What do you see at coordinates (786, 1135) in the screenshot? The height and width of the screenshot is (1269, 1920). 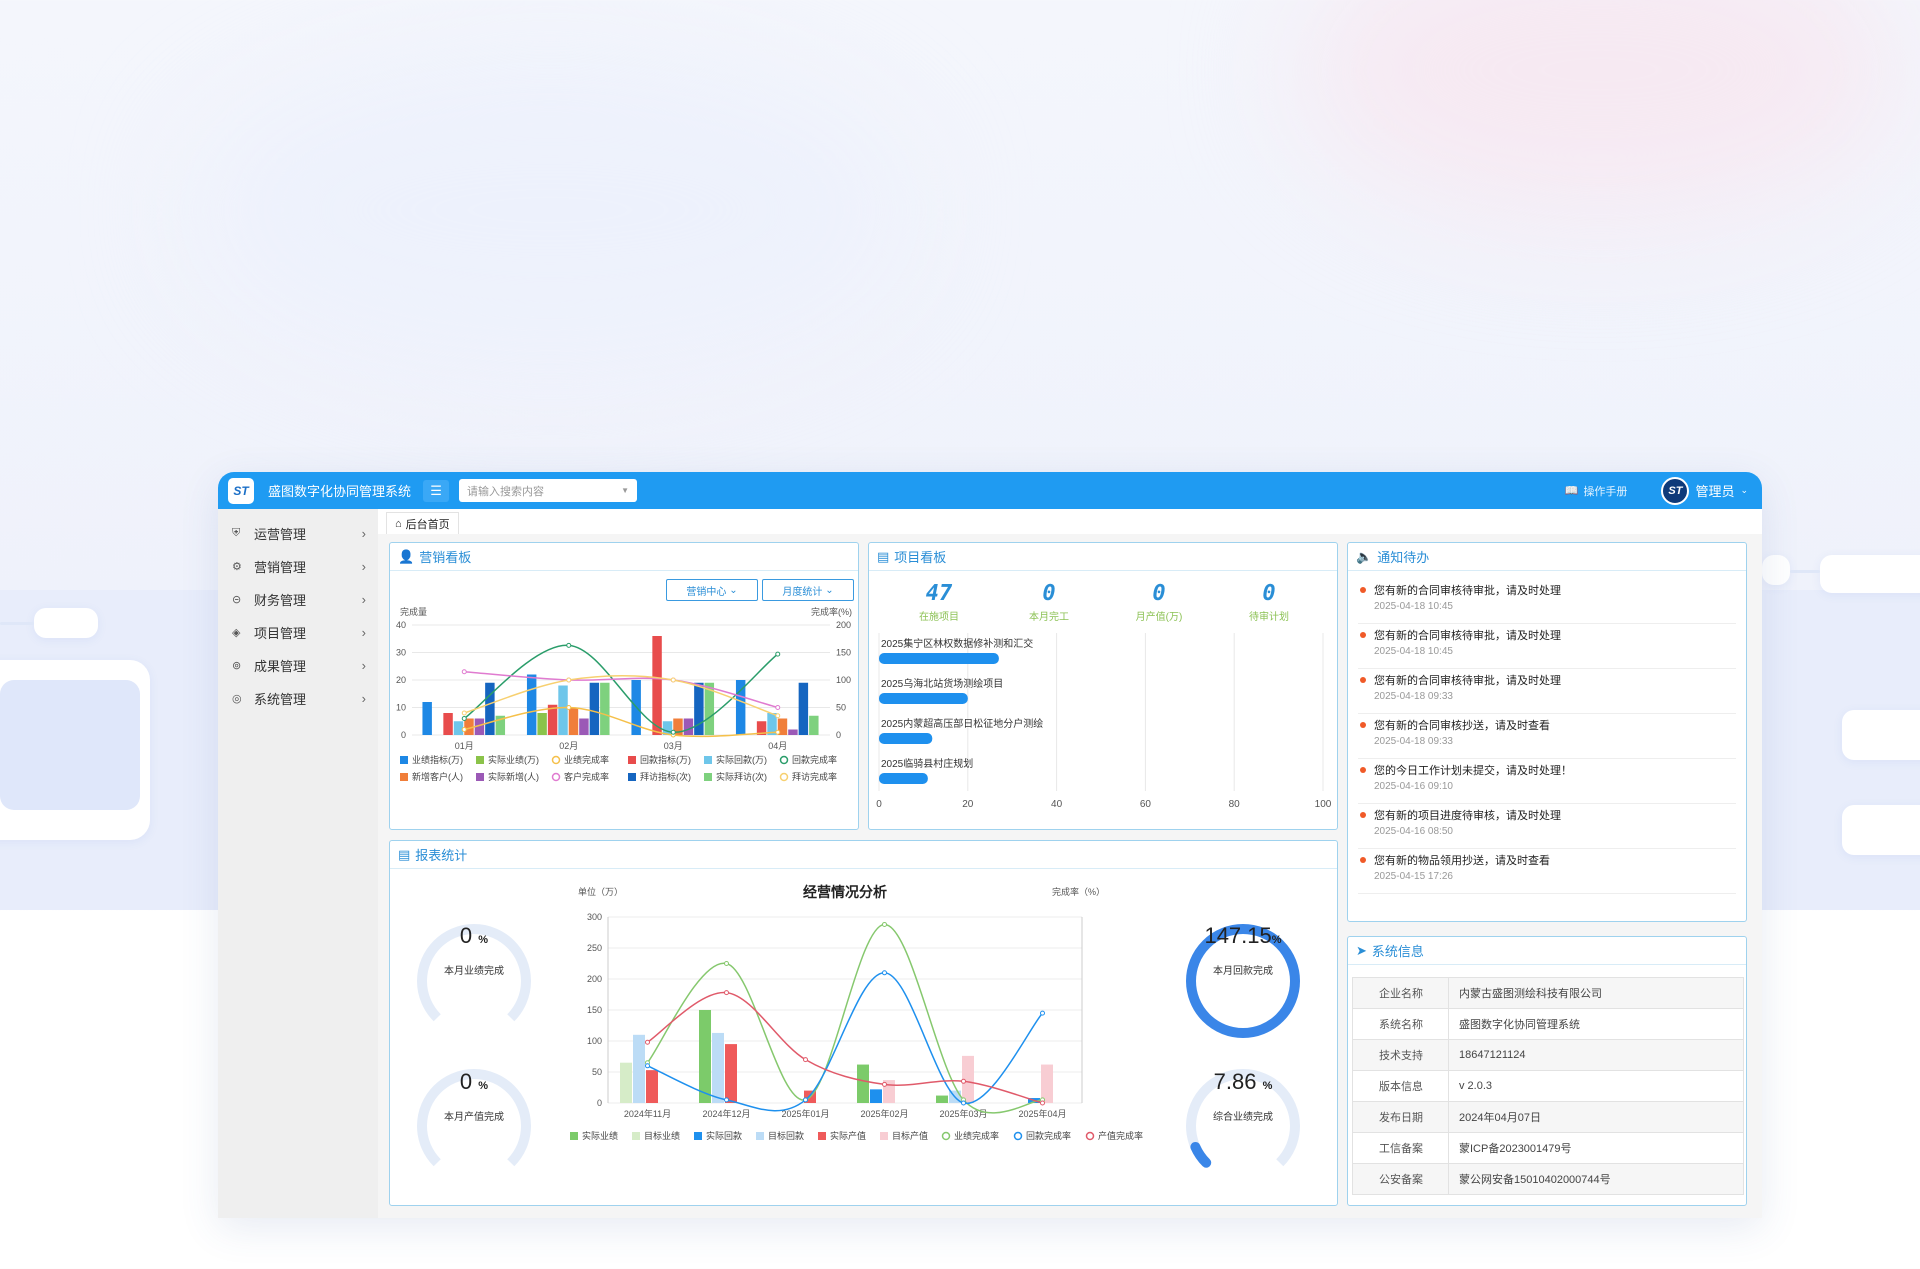 I see `legend-label: 目标回款` at bounding box center [786, 1135].